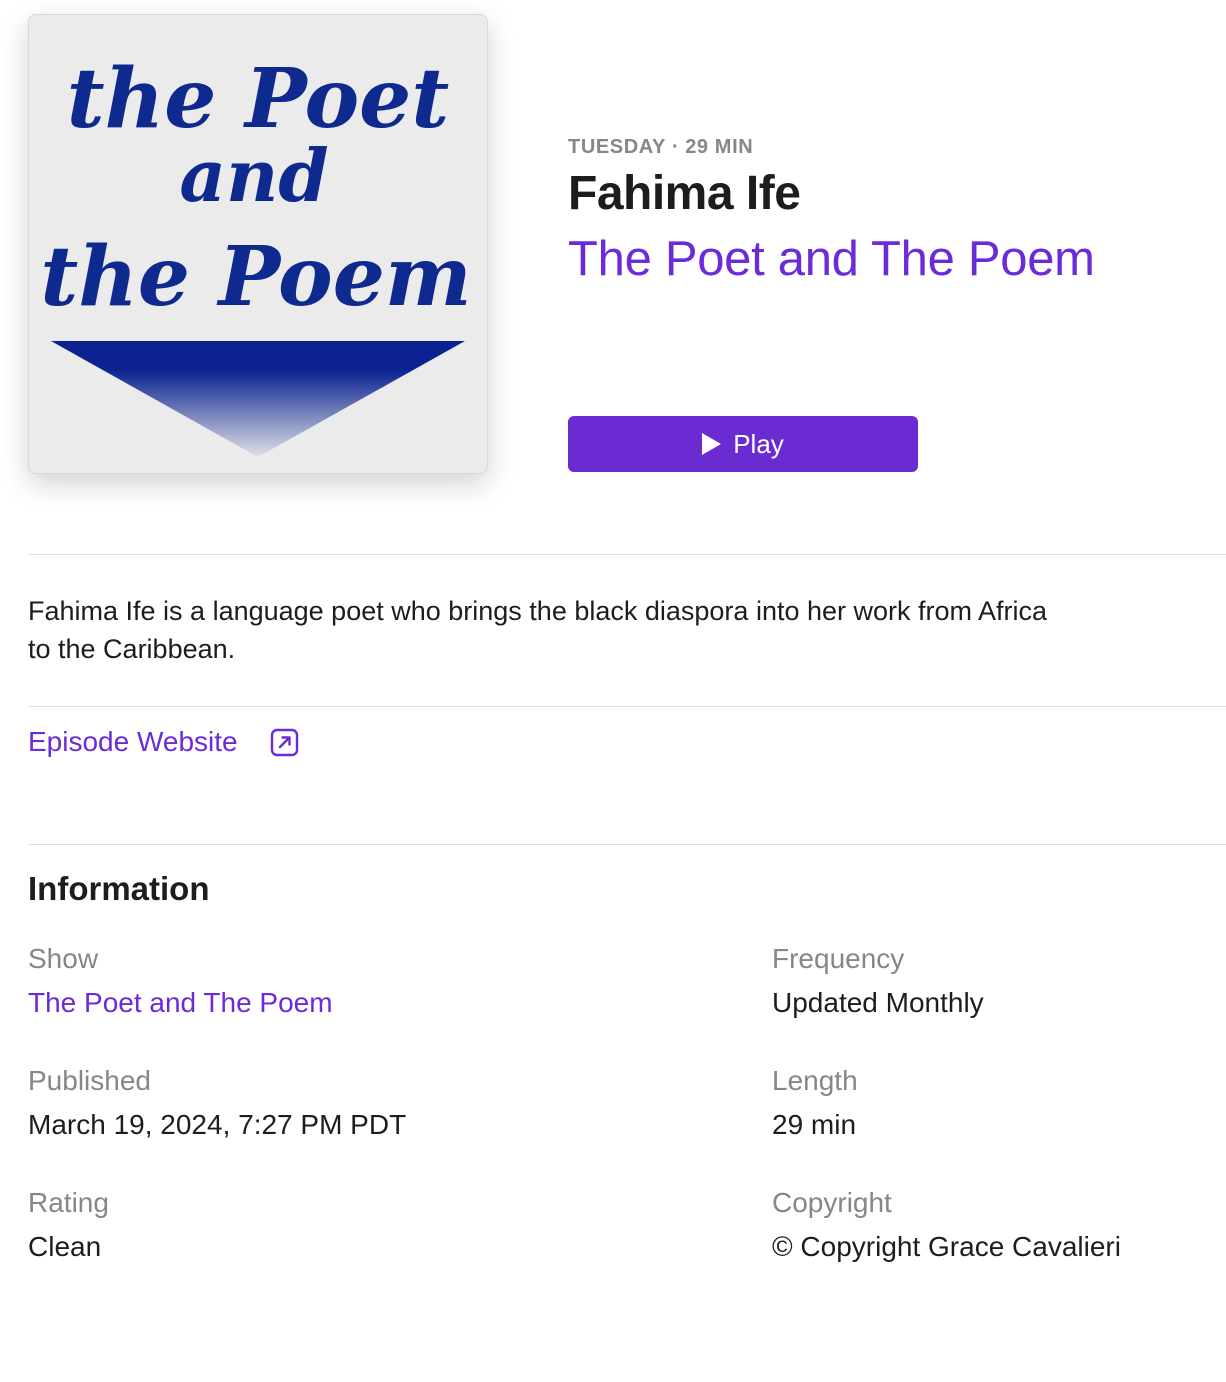 This screenshot has width=1226, height=1382. What do you see at coordinates (180, 1003) in the screenshot?
I see `info-show-link: The Poet and The Poem` at bounding box center [180, 1003].